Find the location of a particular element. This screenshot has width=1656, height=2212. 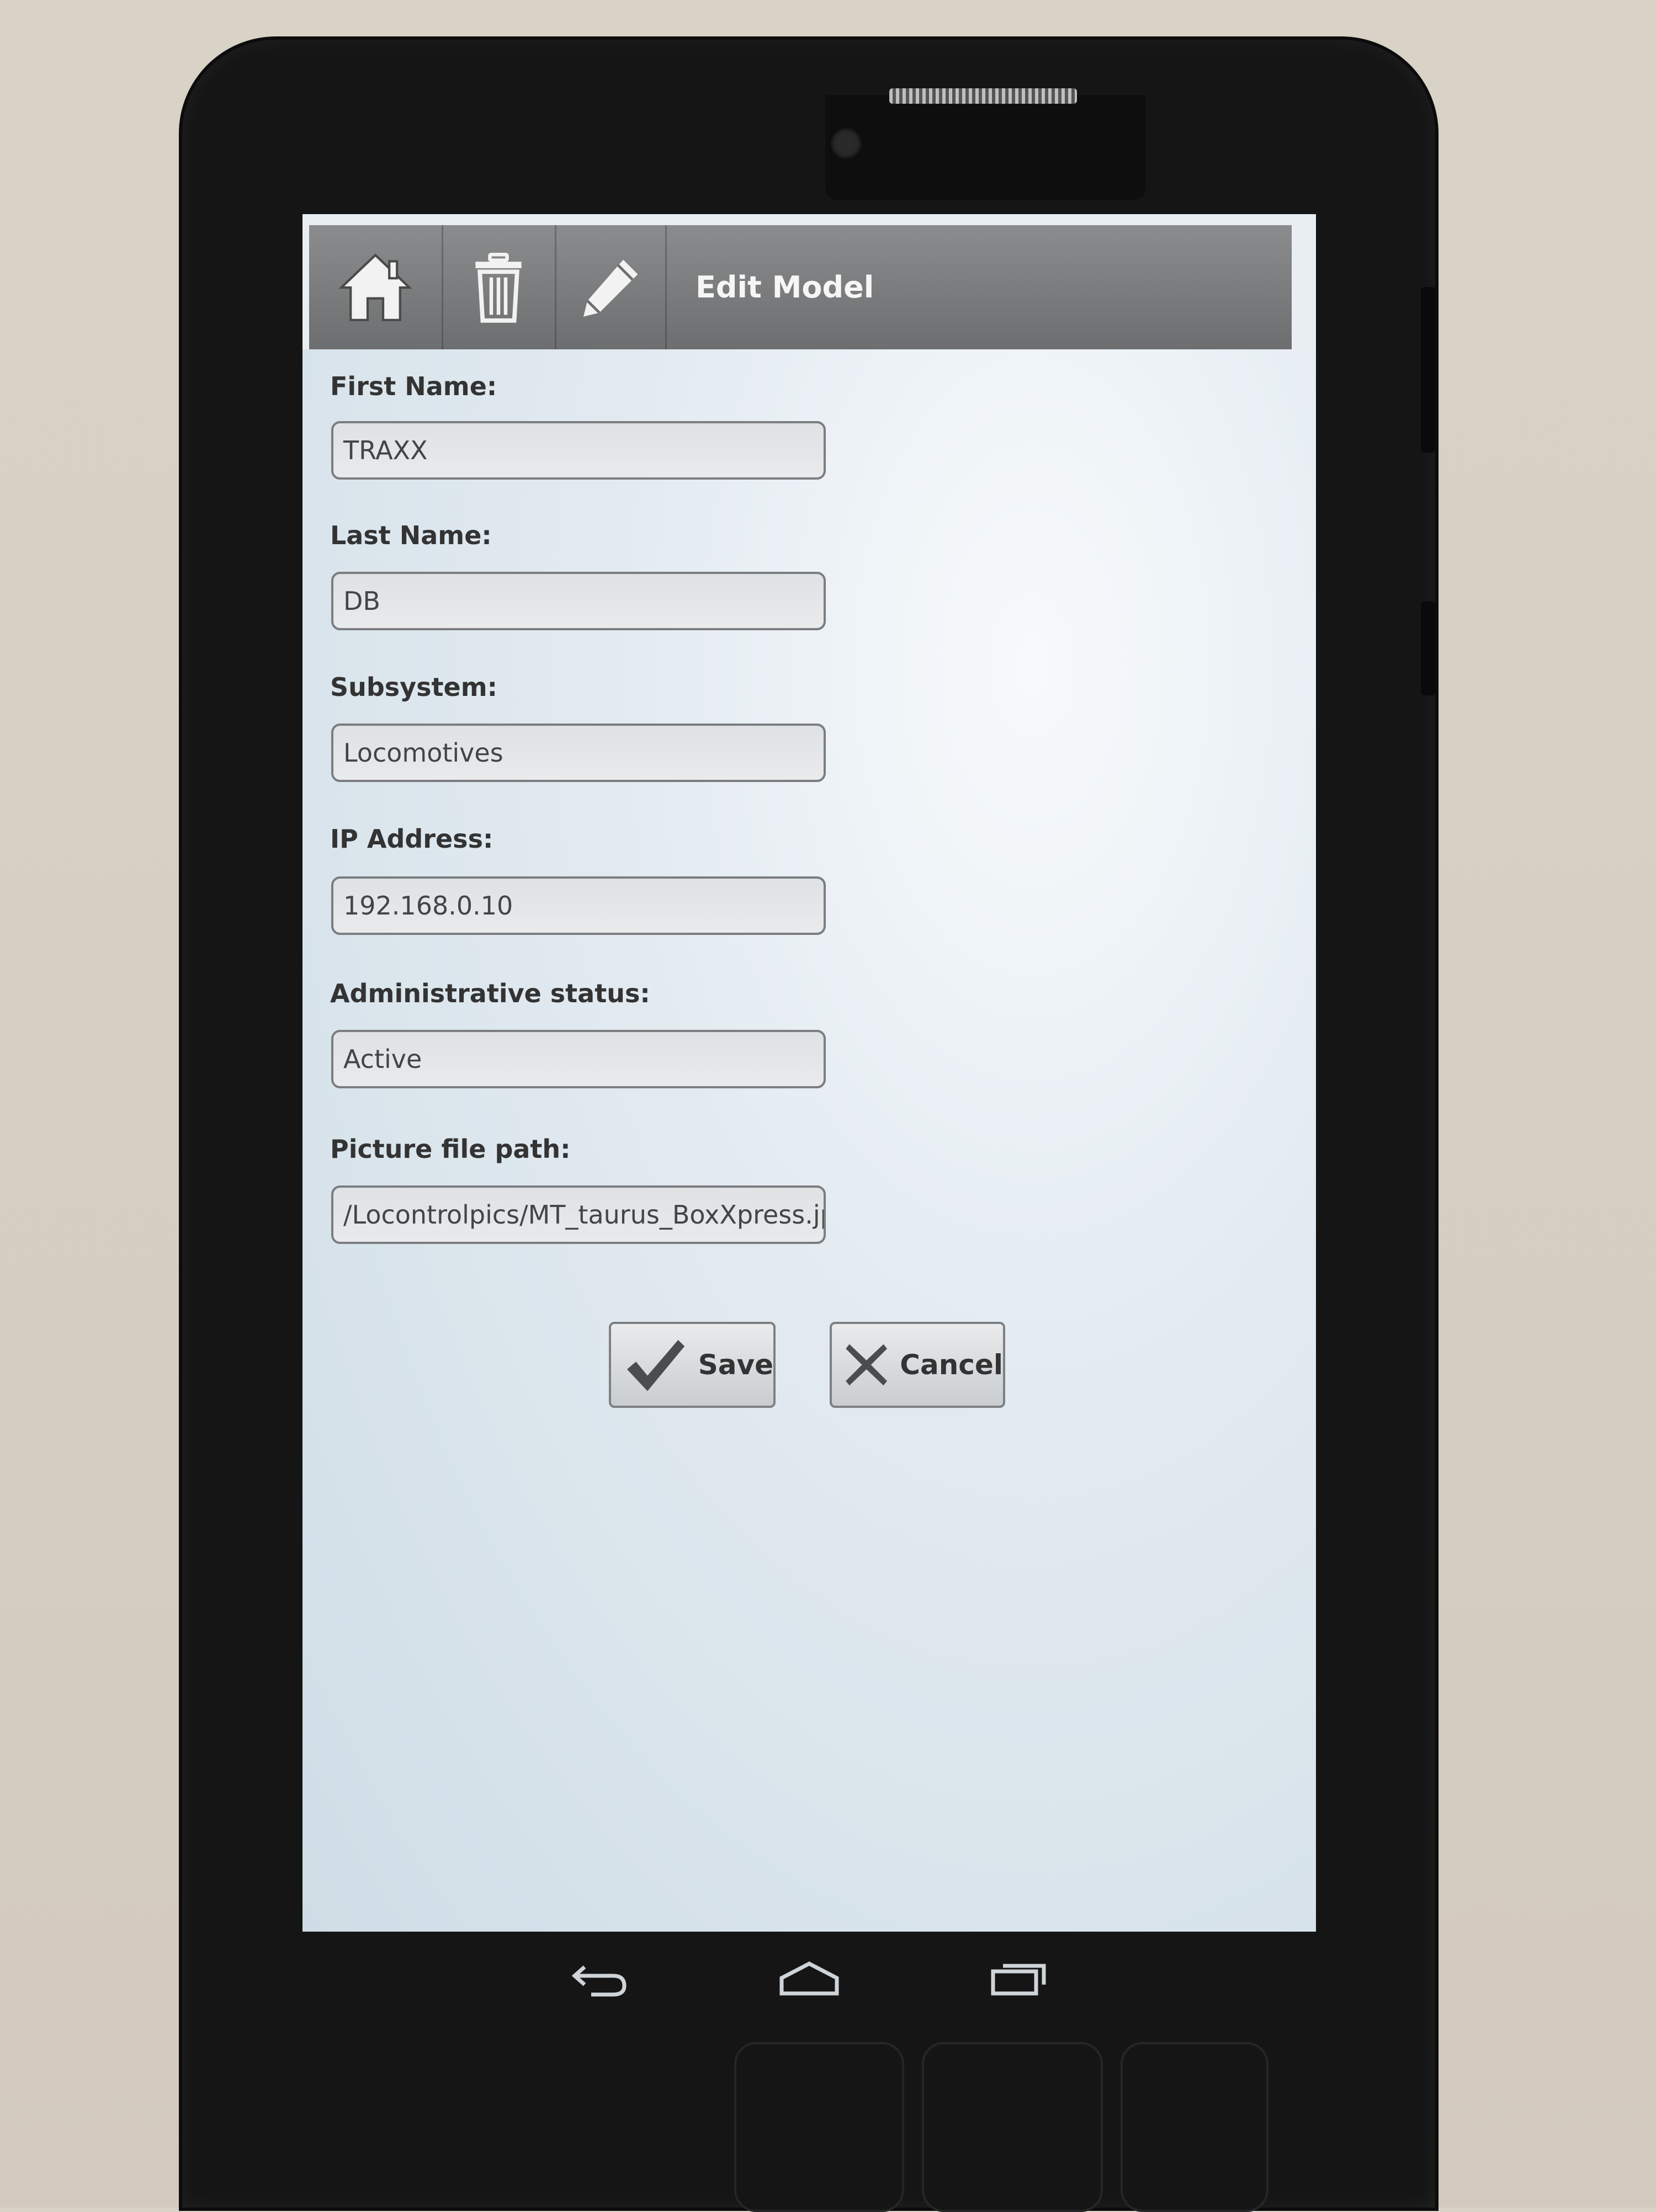

picture-path-label: Picture file path: is located at coordinates (451, 1149).